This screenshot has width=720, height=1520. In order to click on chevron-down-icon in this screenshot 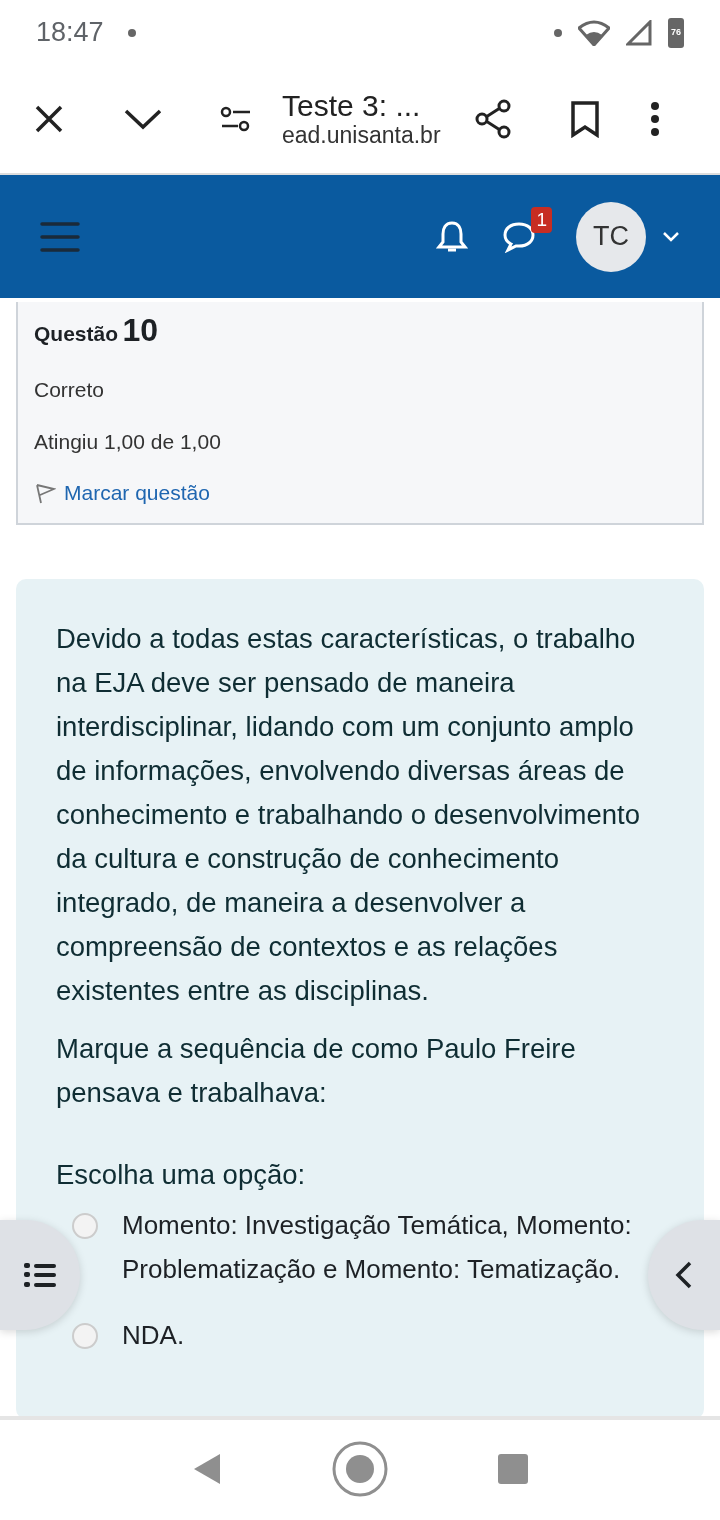, I will do `click(143, 119)`.